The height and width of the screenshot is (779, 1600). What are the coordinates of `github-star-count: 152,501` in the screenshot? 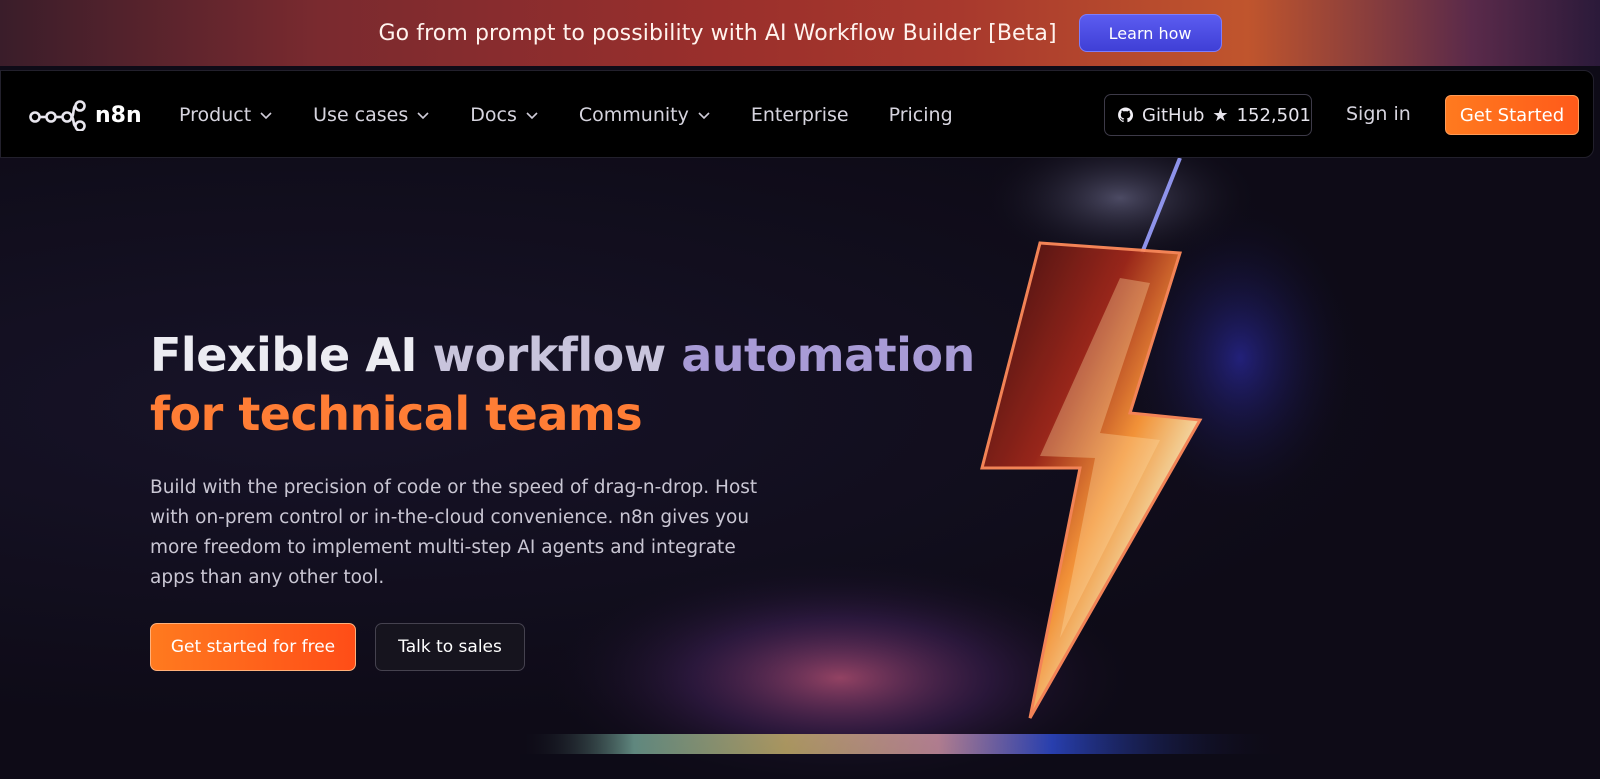 It's located at (1273, 115).